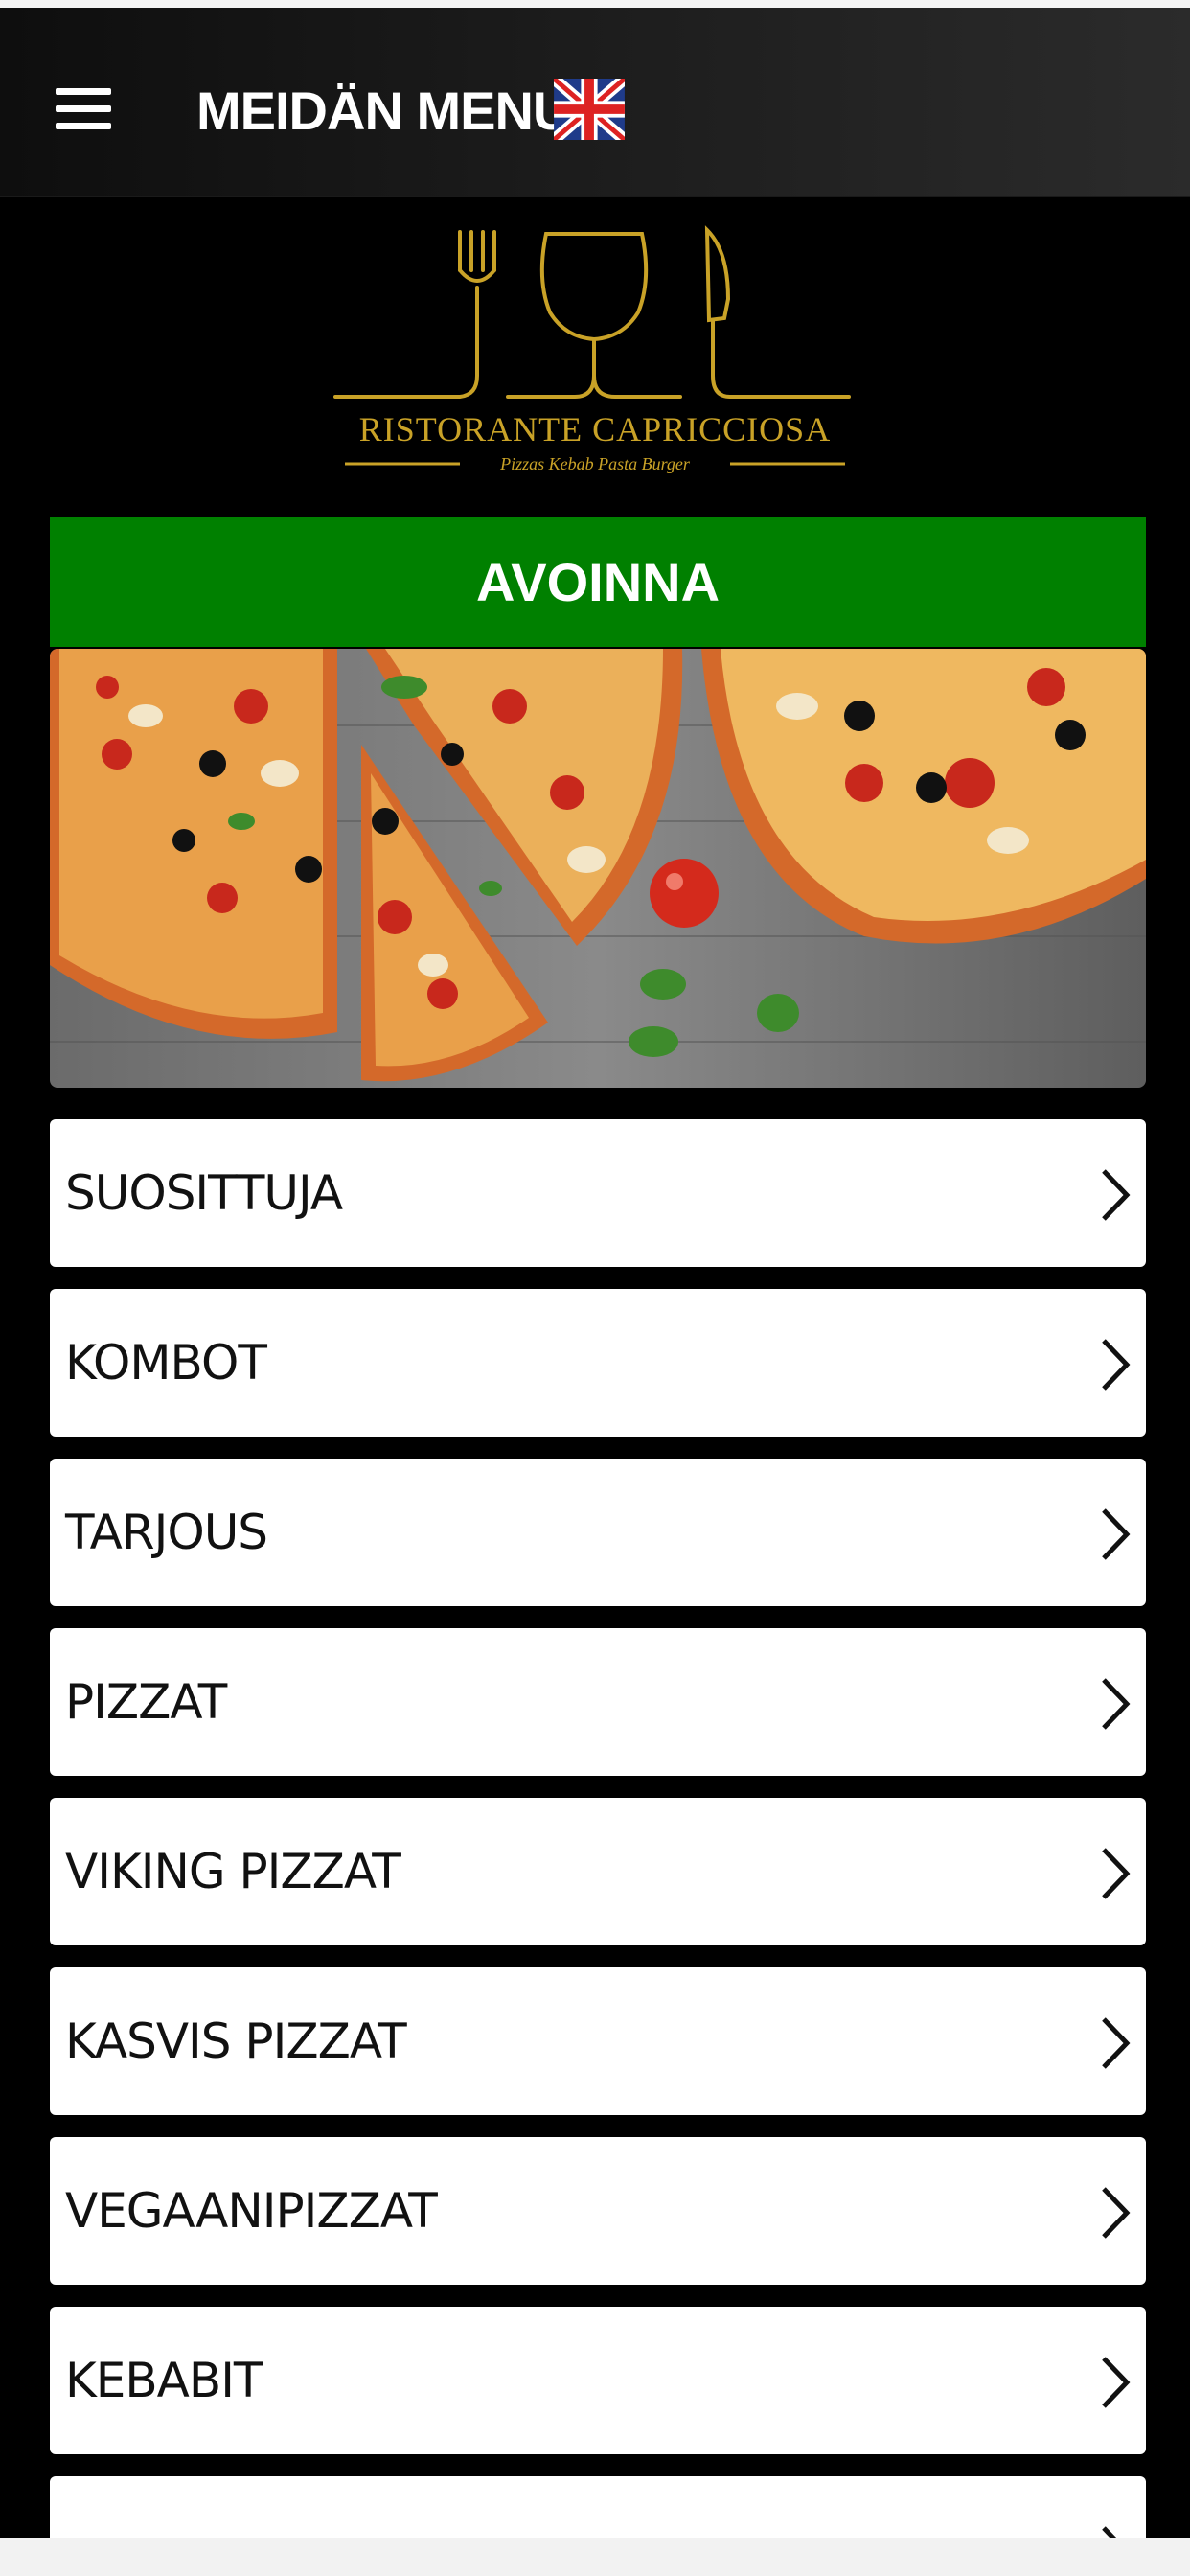 This screenshot has width=1190, height=2576. What do you see at coordinates (598, 2211) in the screenshot?
I see `menu-category-vegaanipizzat: VEGAANIPIZZAT` at bounding box center [598, 2211].